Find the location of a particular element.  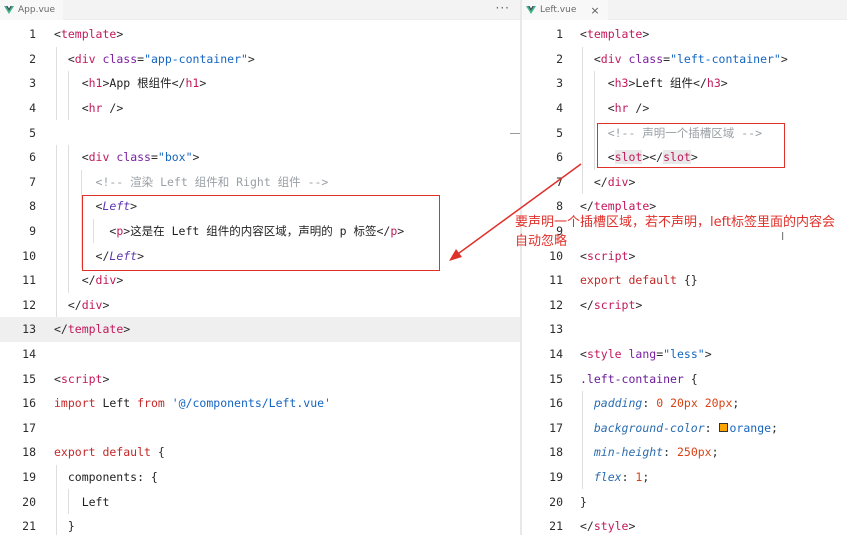

code-token: 0 is located at coordinates (660, 403).